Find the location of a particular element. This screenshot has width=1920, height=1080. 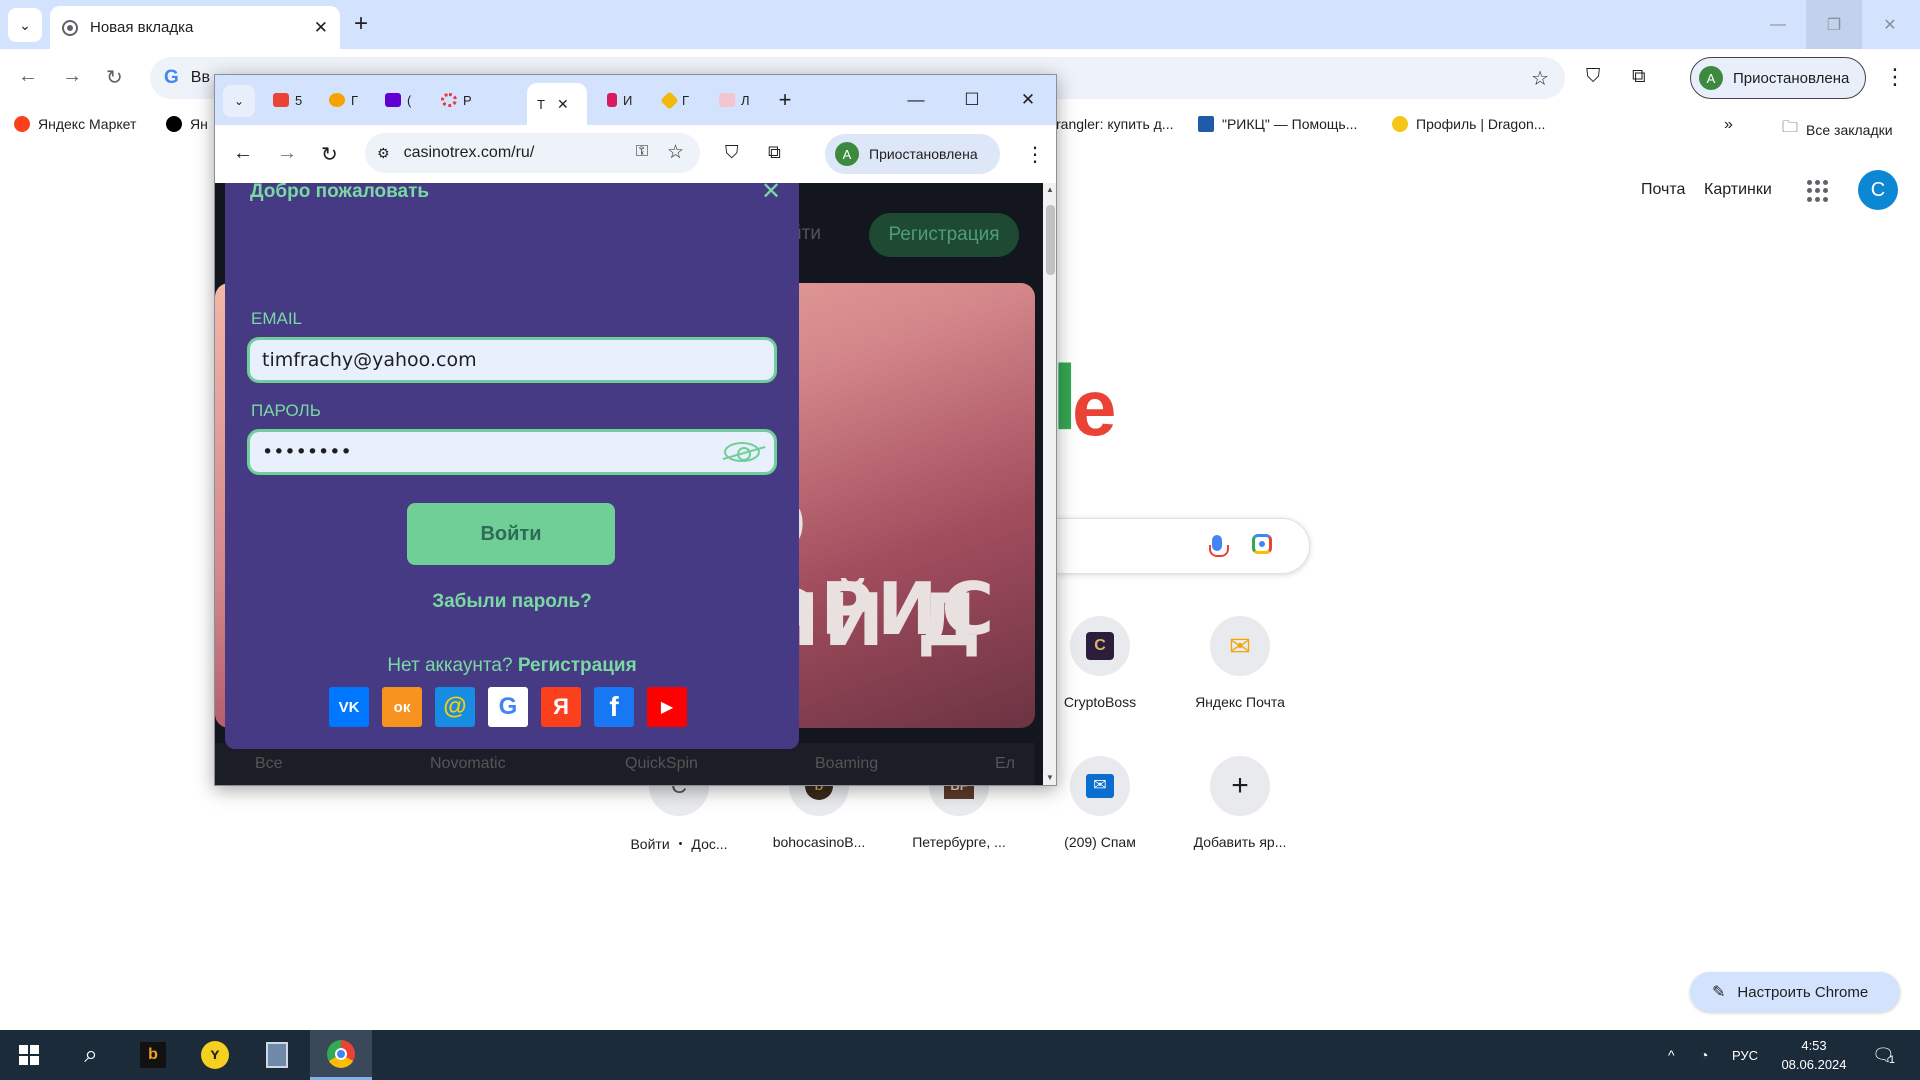

email-field: timfrachy@yahoo.com is located at coordinates (512, 360).